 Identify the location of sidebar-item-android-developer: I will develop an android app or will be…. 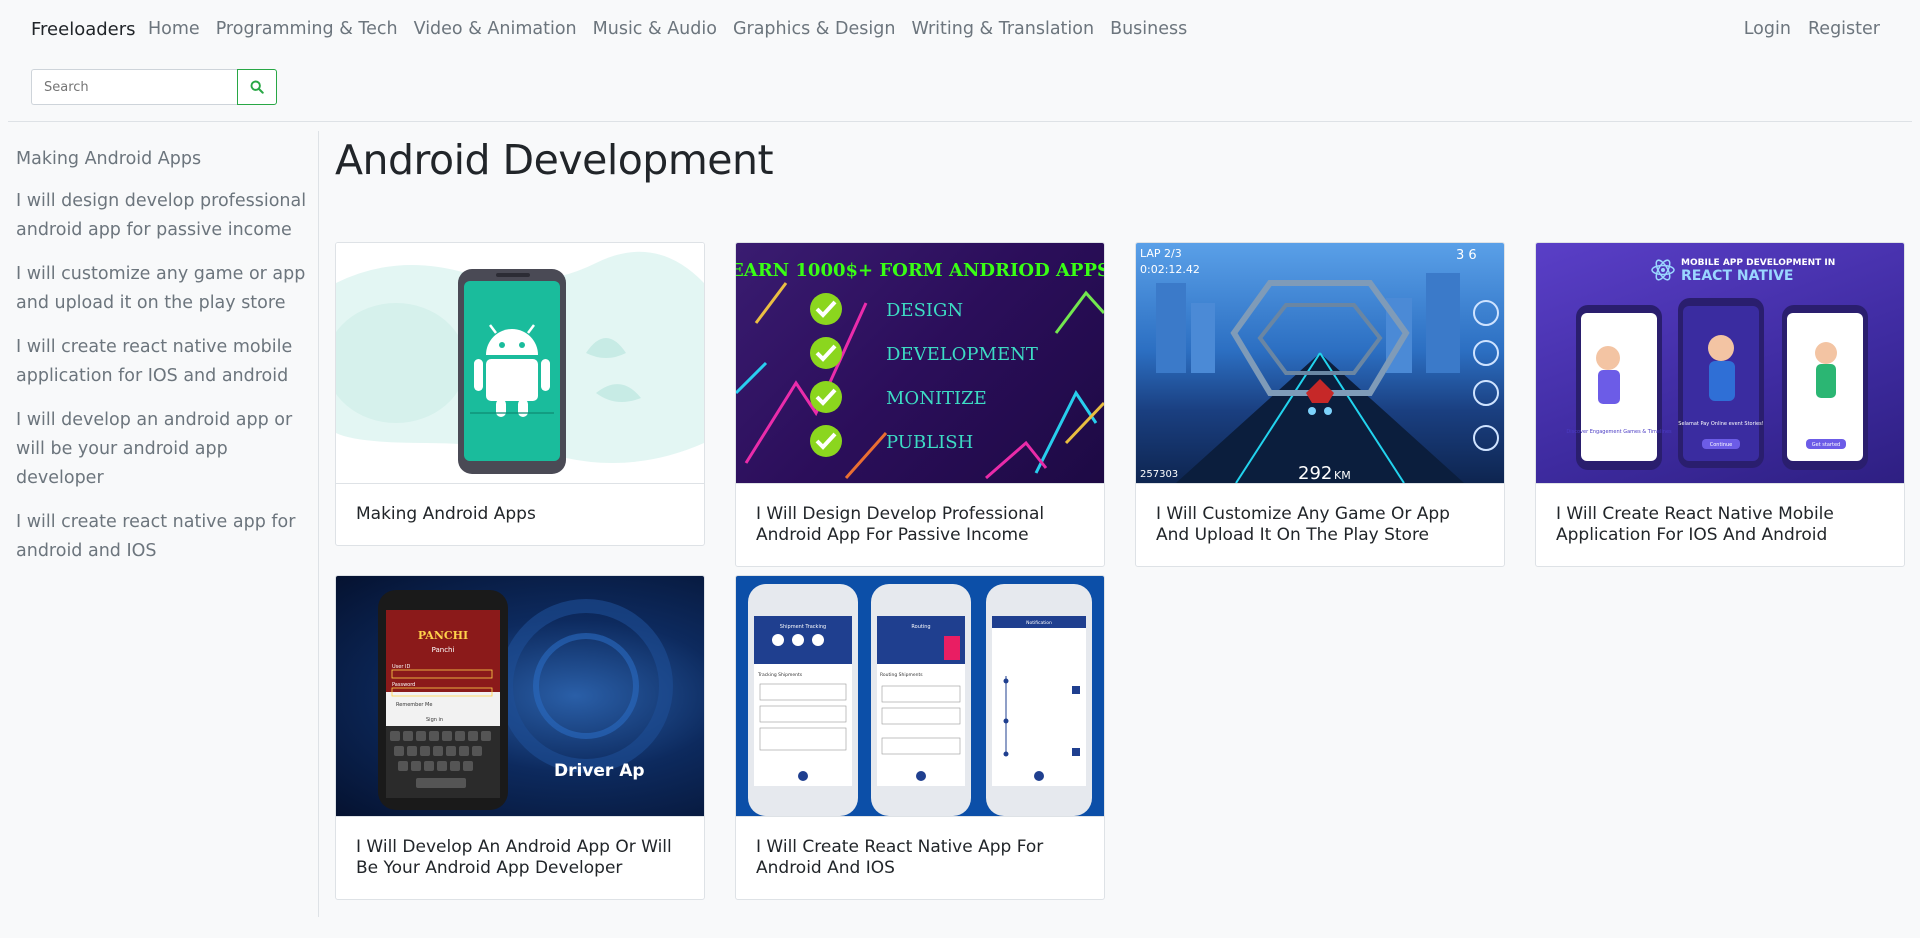
(163, 449).